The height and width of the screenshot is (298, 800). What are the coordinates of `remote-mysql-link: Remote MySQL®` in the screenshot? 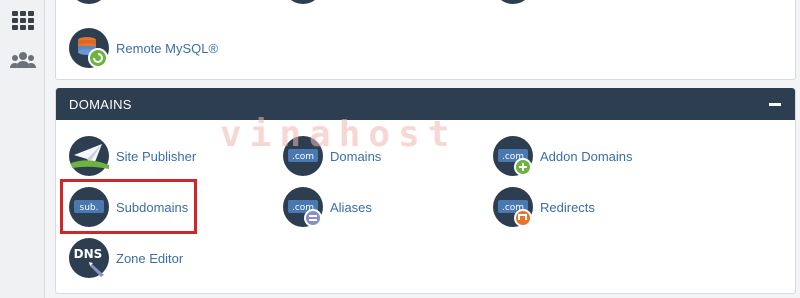 It's located at (143, 48).